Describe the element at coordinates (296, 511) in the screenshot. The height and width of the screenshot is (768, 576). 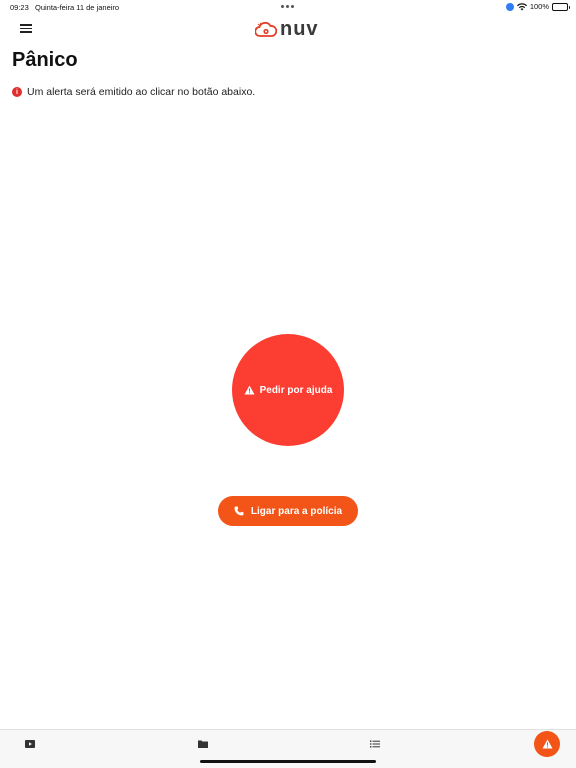
I see `call-police-label: Ligar para a polícia` at that location.